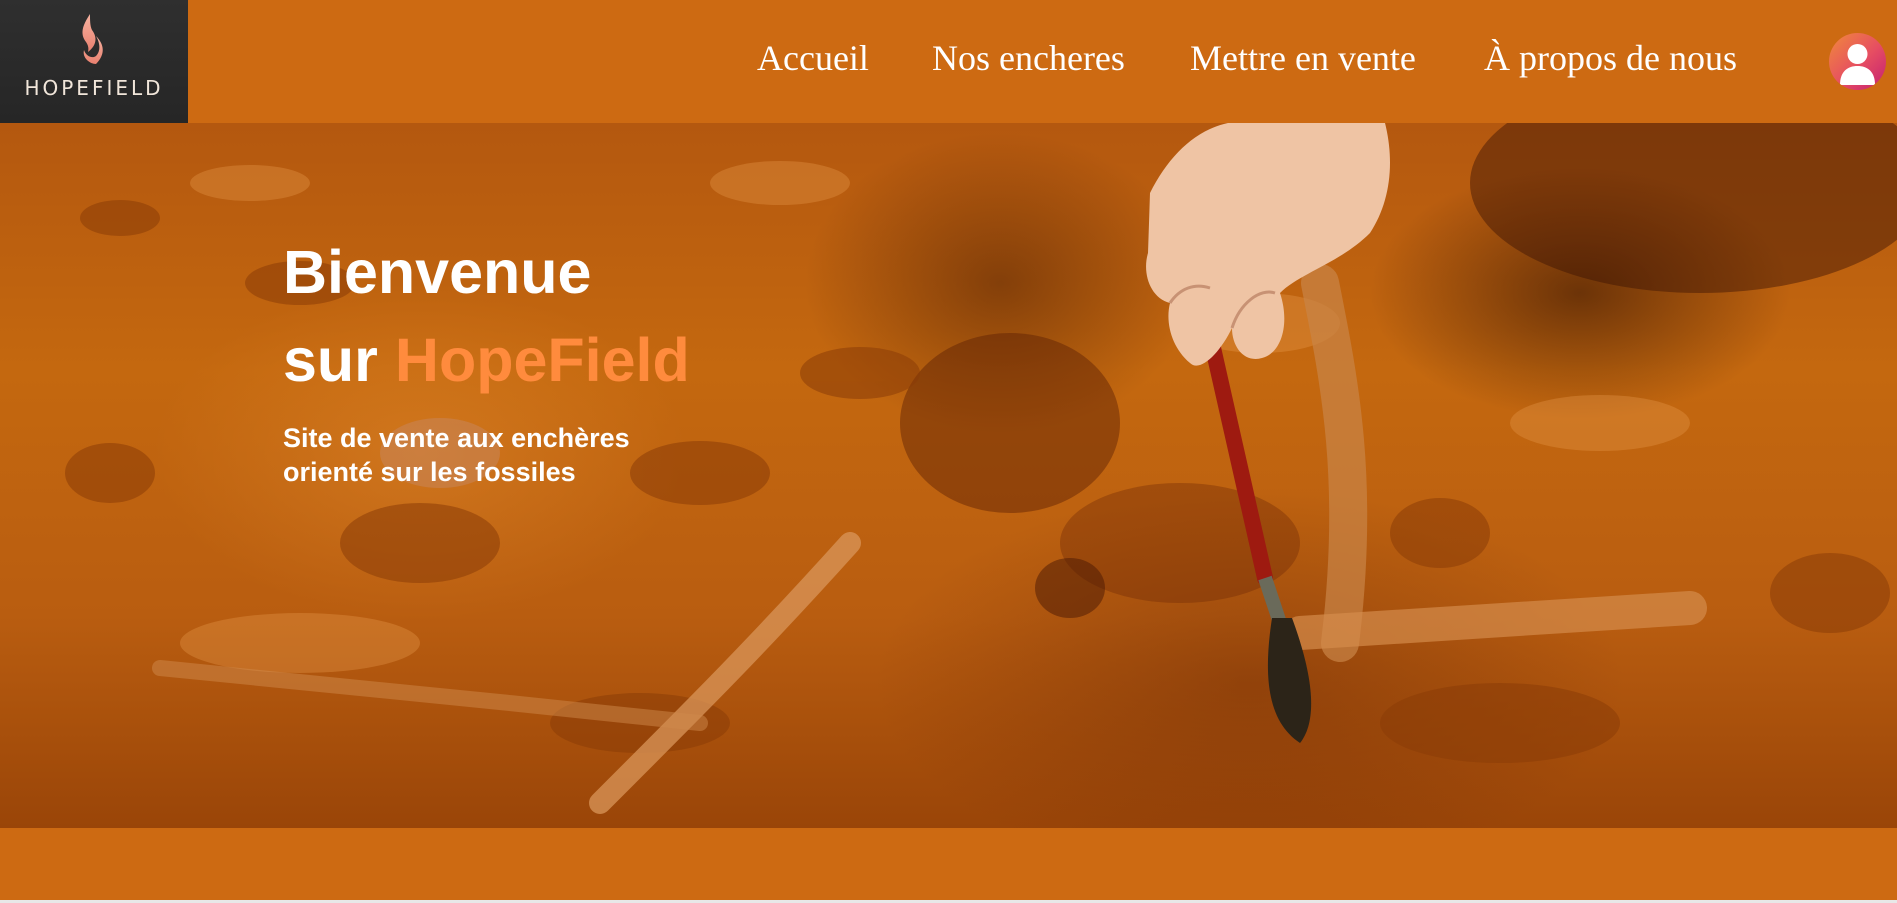  What do you see at coordinates (94, 88) in the screenshot?
I see `logo-text: HOPEFIELD` at bounding box center [94, 88].